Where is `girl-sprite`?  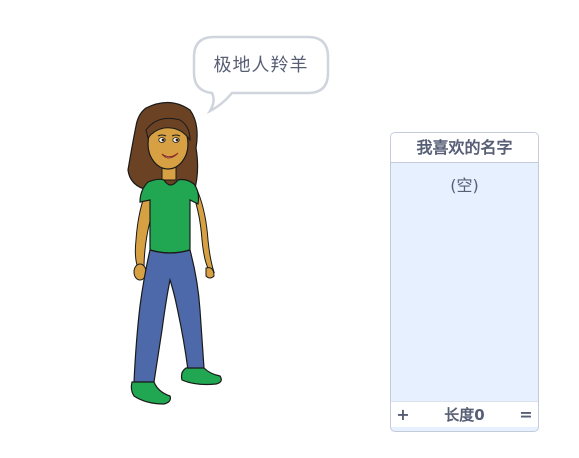
girl-sprite is located at coordinates (174, 255).